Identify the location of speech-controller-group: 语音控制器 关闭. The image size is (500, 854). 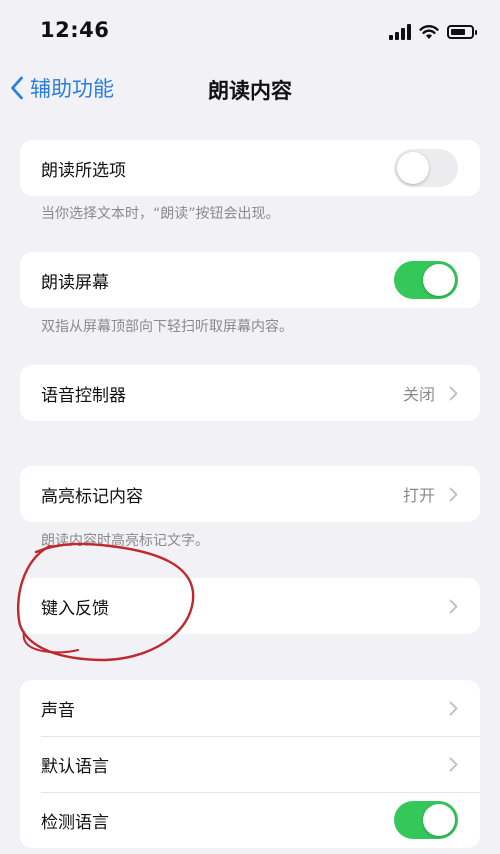
(250, 393).